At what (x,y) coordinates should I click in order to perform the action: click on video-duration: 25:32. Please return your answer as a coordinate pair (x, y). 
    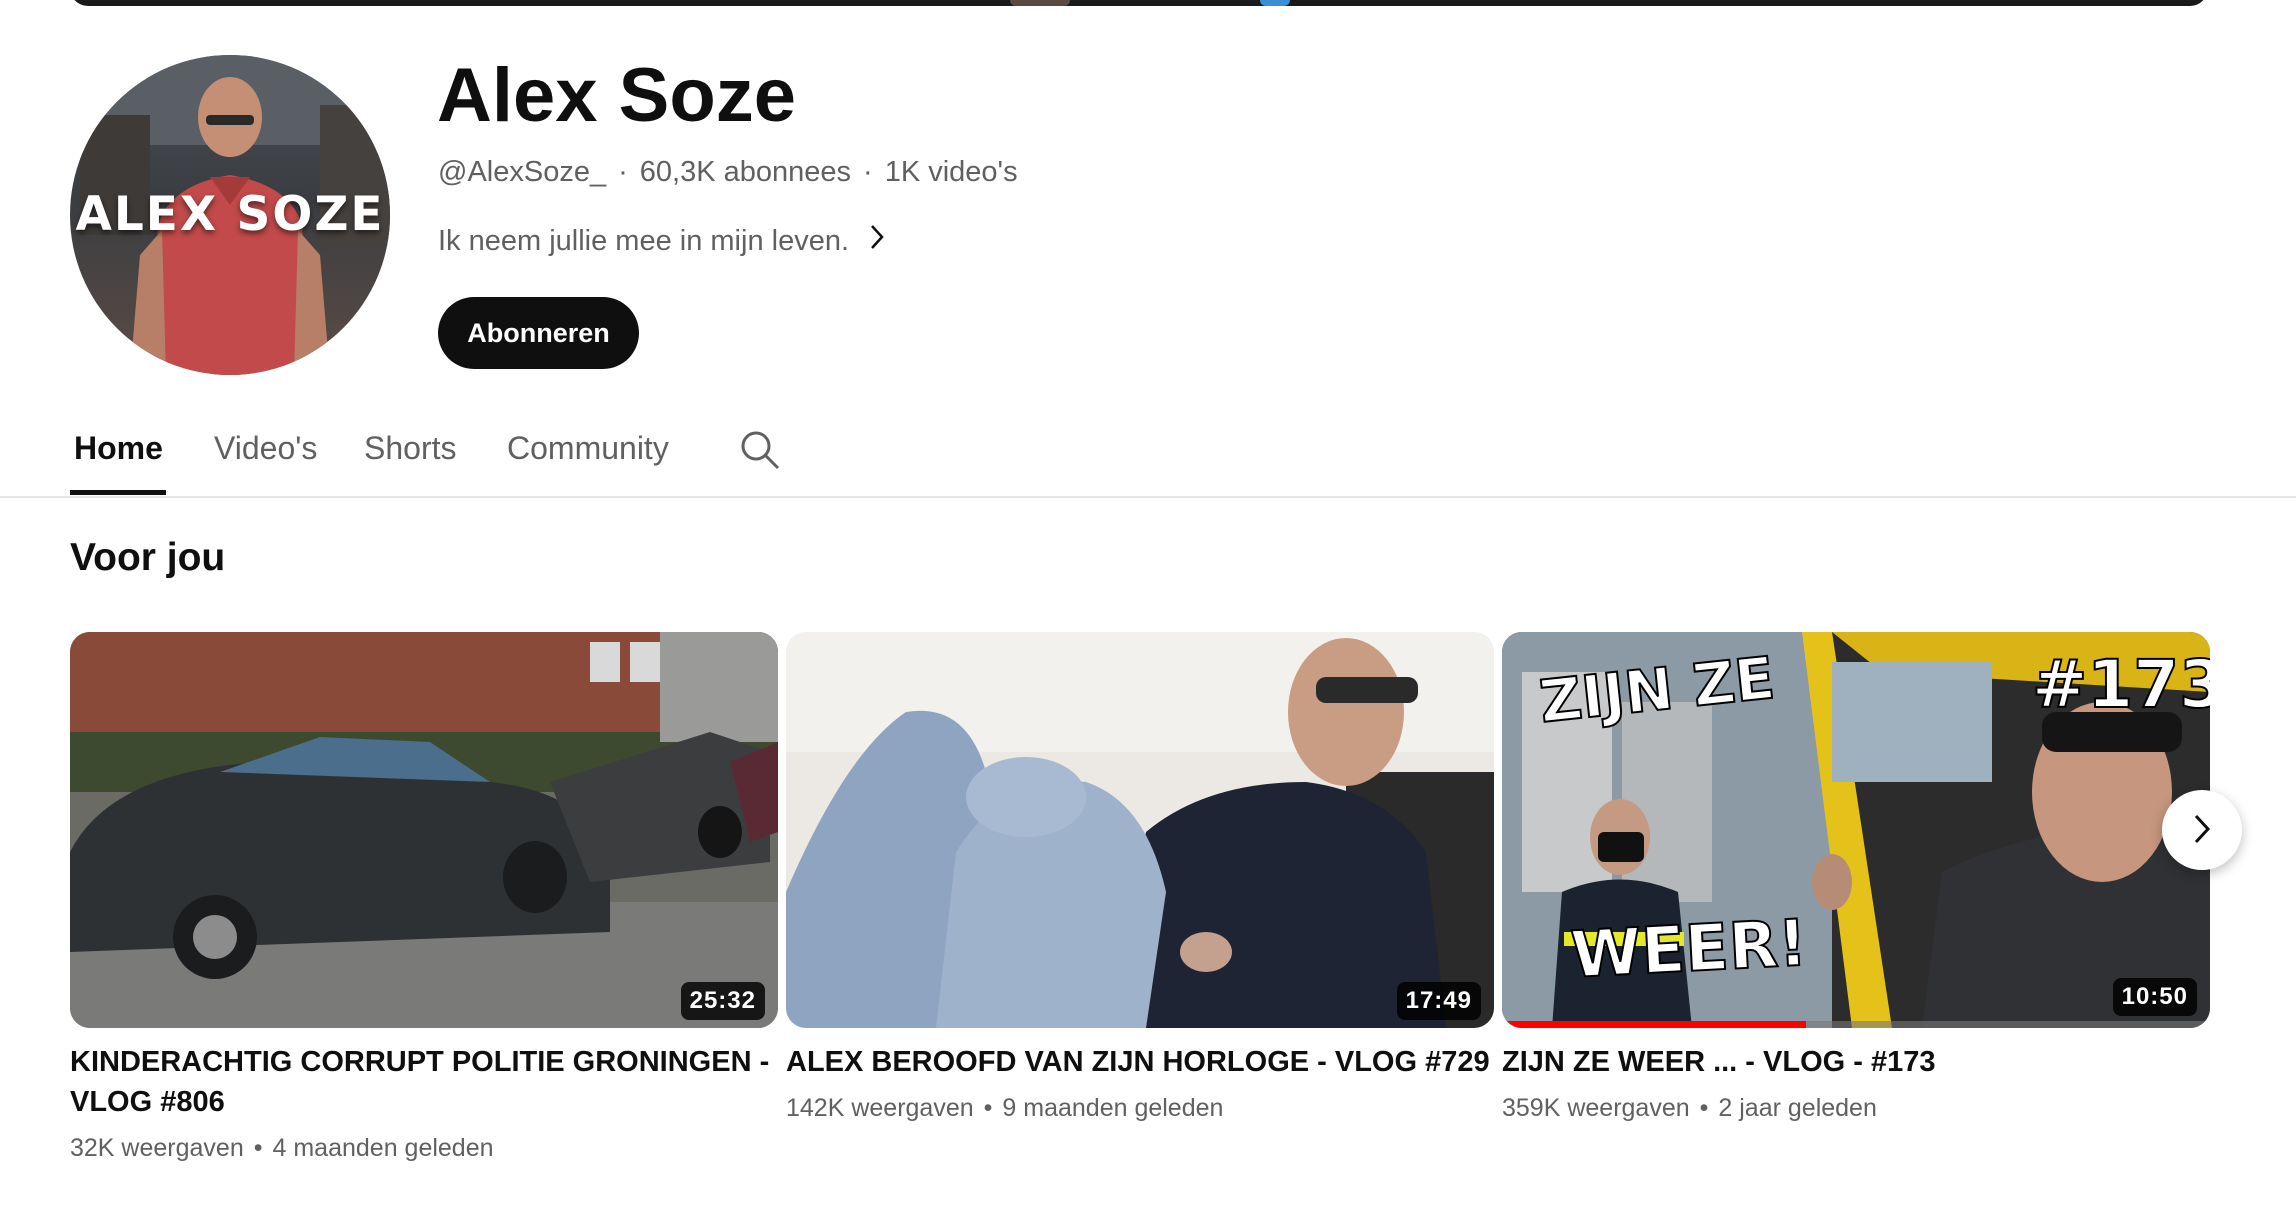
    Looking at the image, I should click on (722, 1001).